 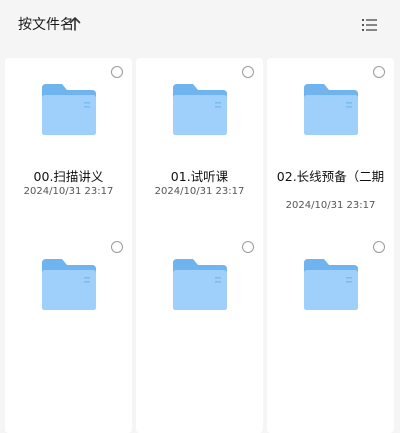 What do you see at coordinates (199, 176) in the screenshot?
I see `file-name: 01.试听课` at bounding box center [199, 176].